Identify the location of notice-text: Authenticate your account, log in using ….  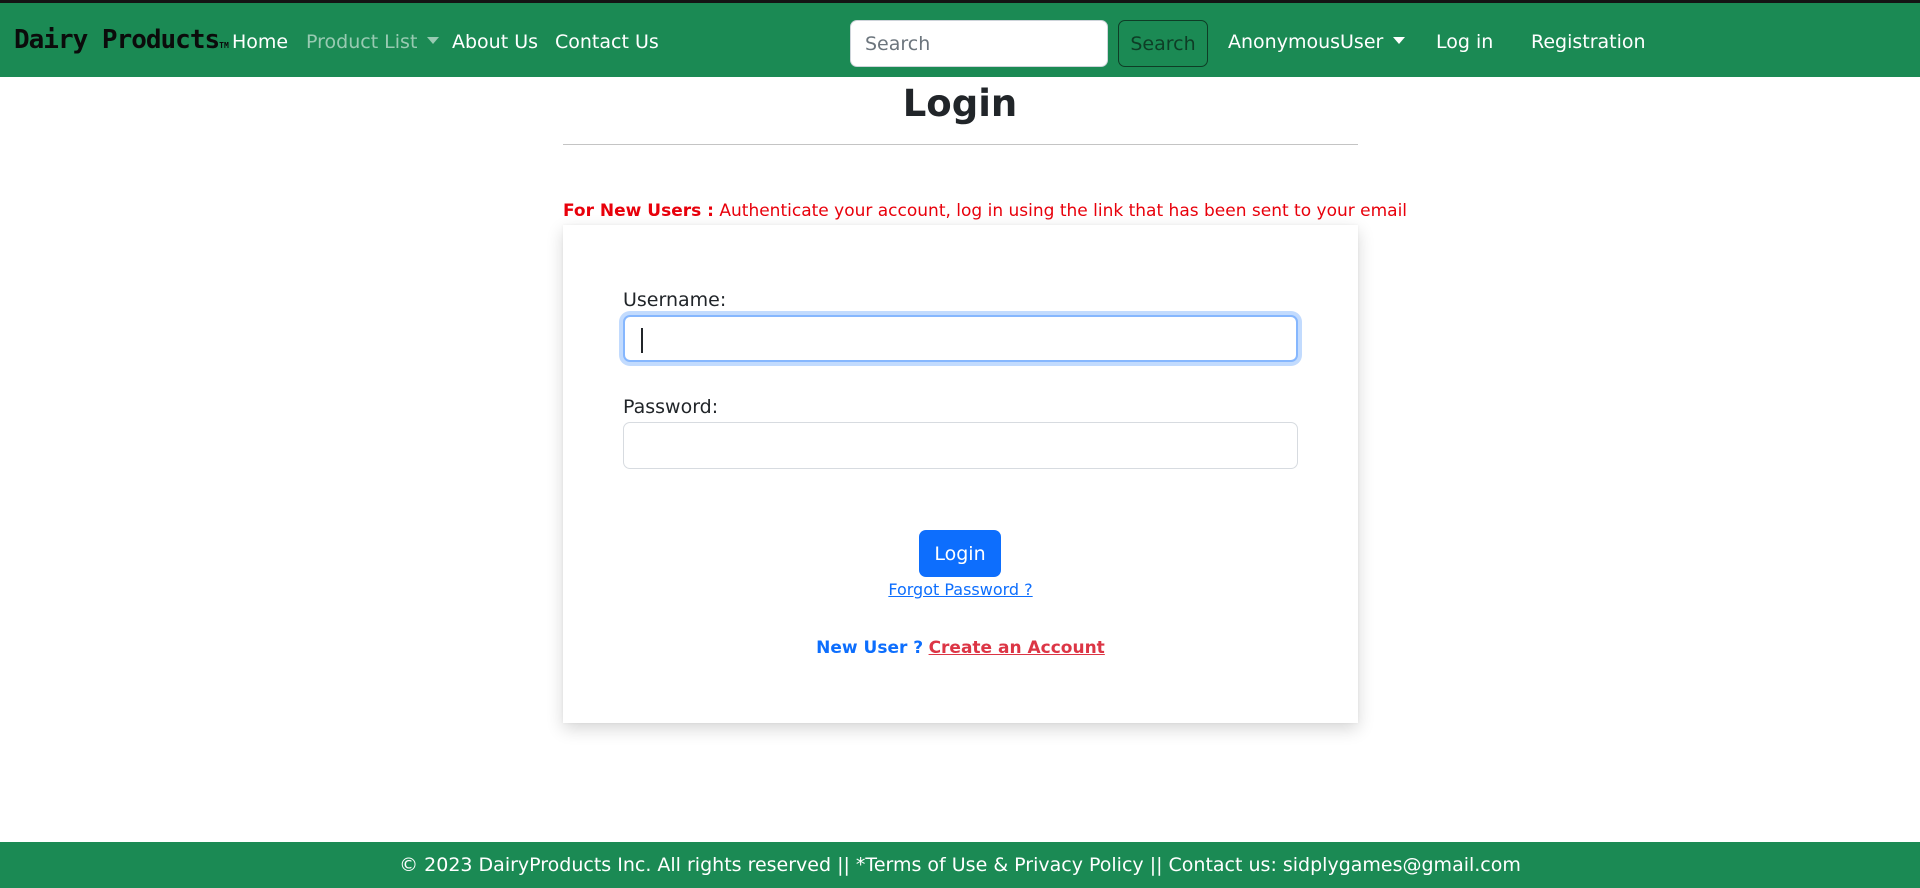
(1063, 211).